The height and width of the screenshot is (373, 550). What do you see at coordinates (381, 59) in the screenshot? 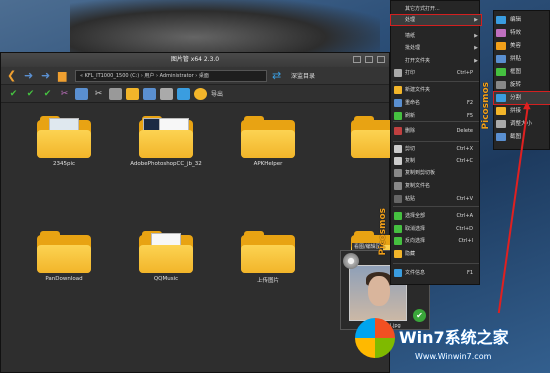
I see `close-button` at bounding box center [381, 59].